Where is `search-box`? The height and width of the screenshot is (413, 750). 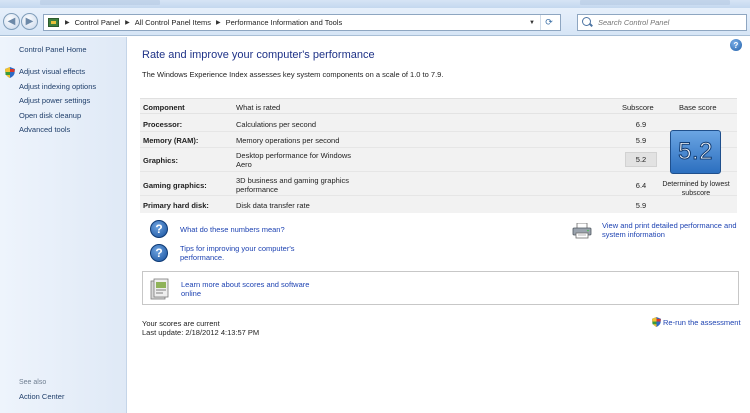
search-box is located at coordinates (662, 22).